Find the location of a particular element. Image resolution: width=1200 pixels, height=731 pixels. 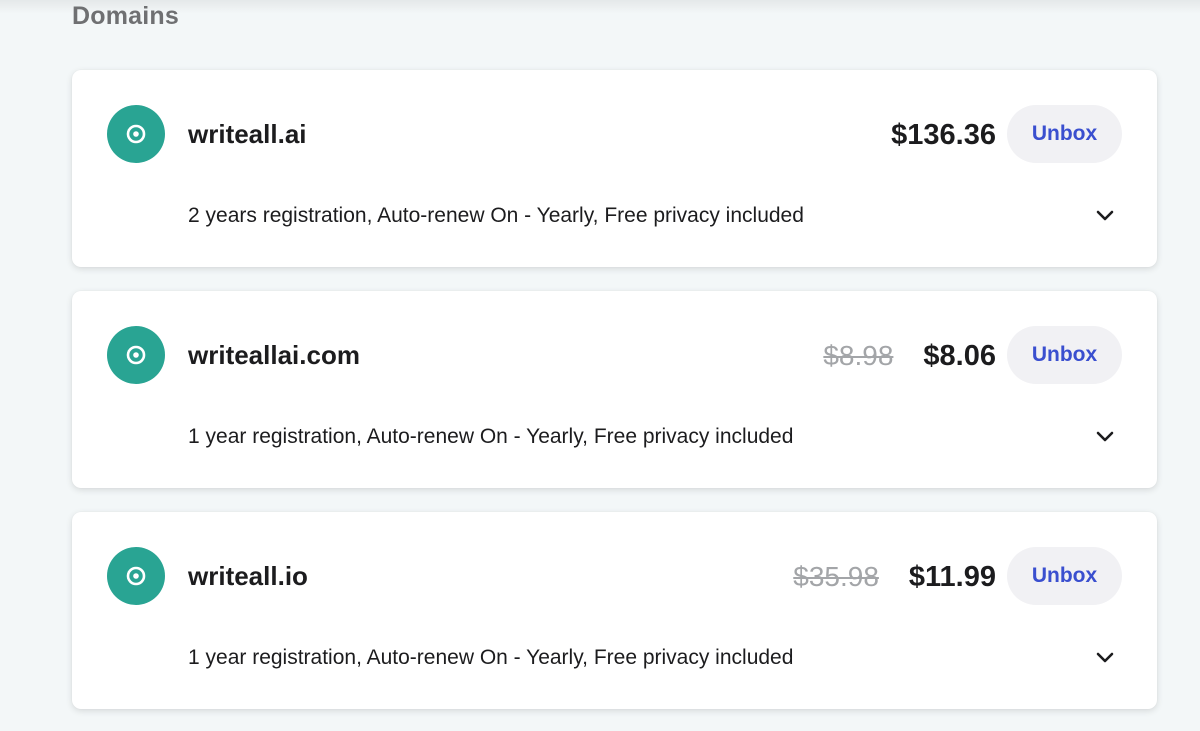

price-group: $136.36 is located at coordinates (943, 135).